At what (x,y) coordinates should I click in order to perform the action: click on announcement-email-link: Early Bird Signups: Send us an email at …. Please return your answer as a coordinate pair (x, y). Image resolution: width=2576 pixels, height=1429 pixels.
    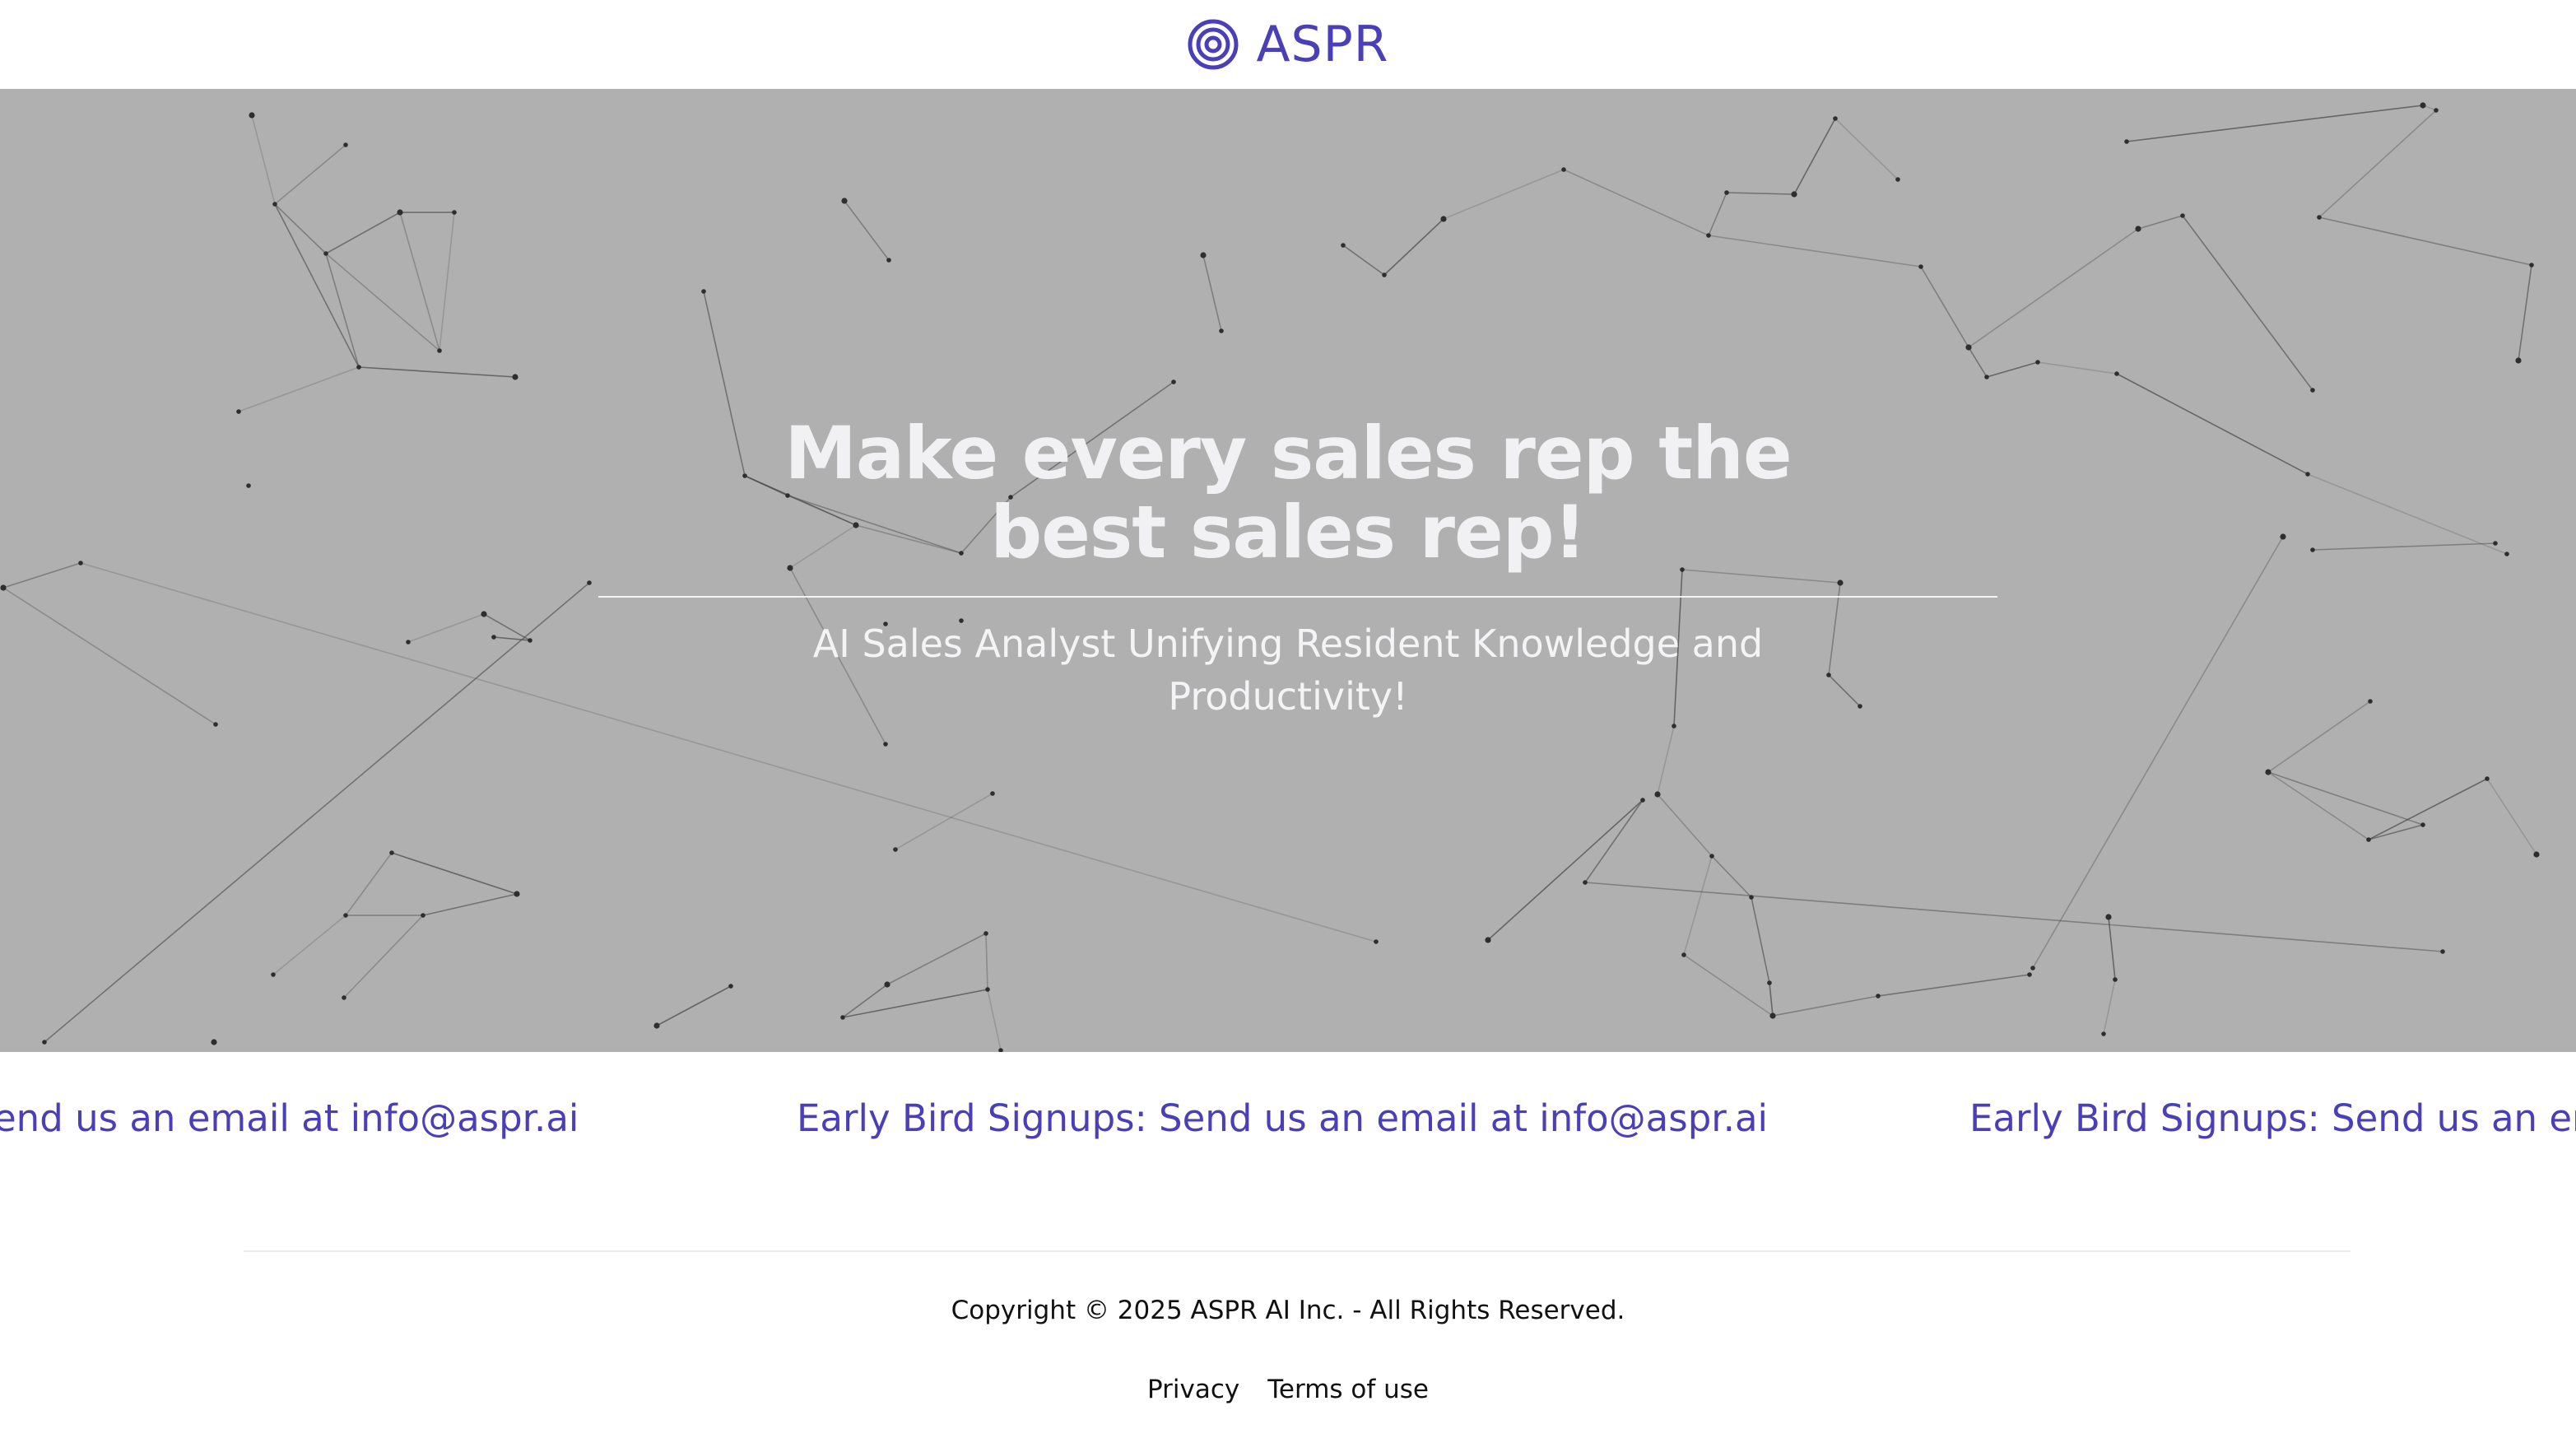
    Looking at the image, I should click on (1282, 1118).